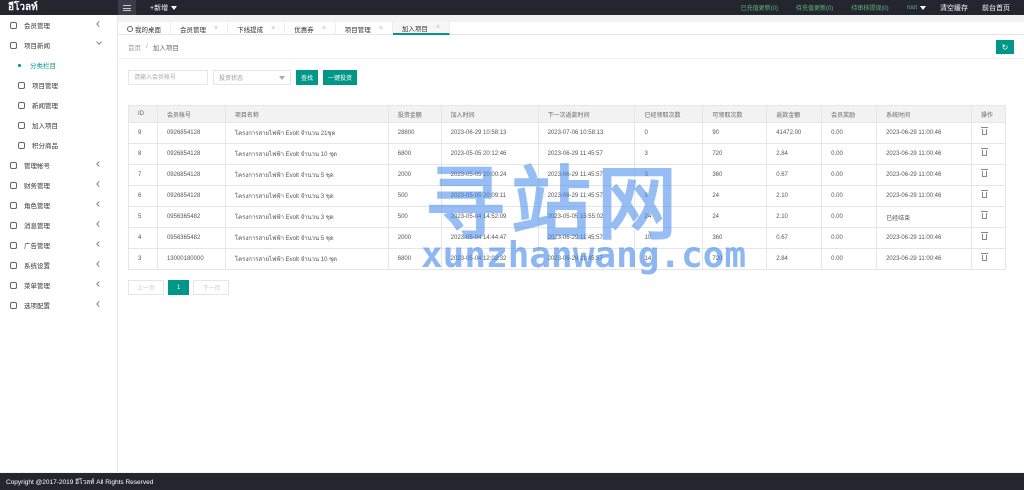  What do you see at coordinates (759, 7) in the screenshot?
I see `recharge-updated-link: 已充值更新(0)` at bounding box center [759, 7].